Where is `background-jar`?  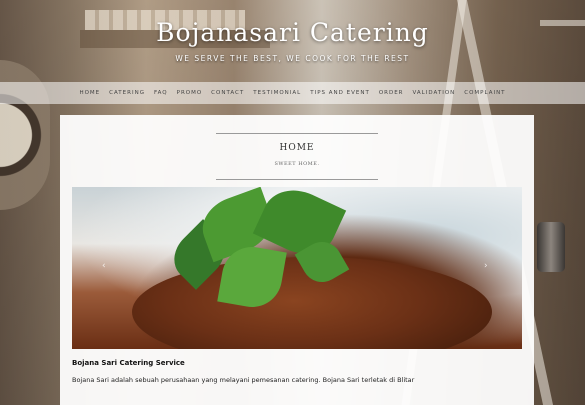 background-jar is located at coordinates (551, 247).